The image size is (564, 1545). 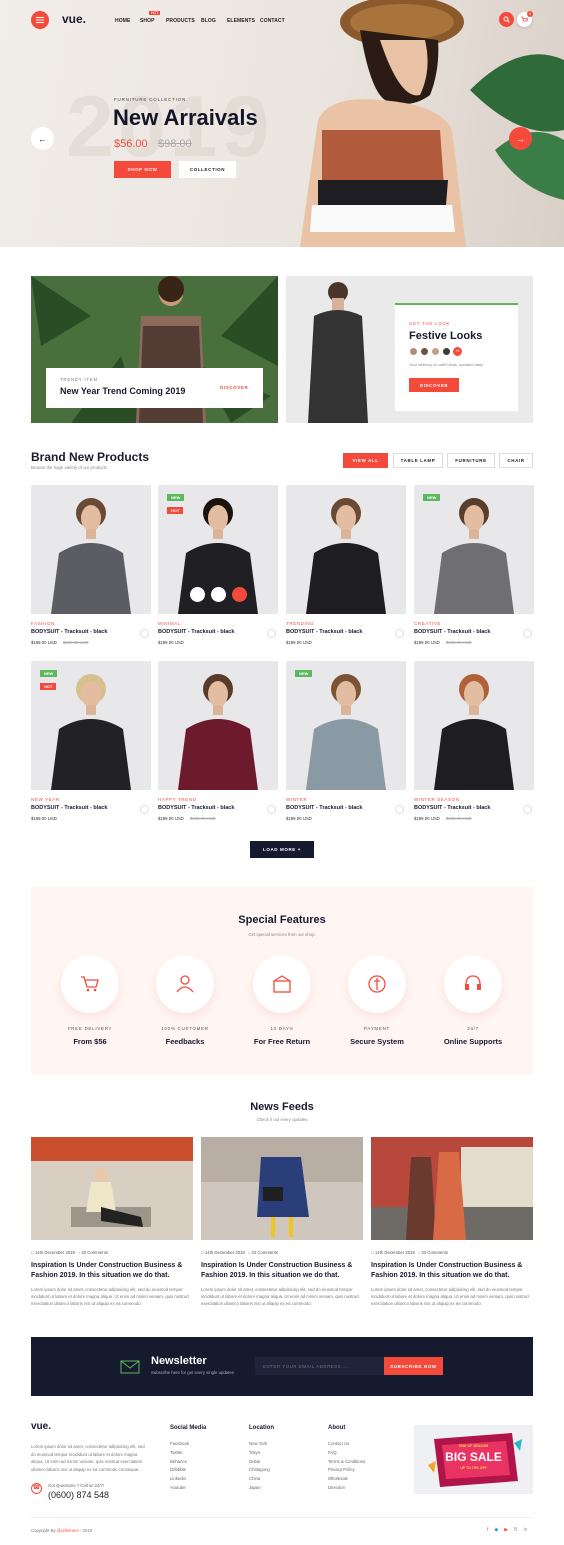 I want to click on footer-social-twitter: Twitter, so click(x=188, y=1453).